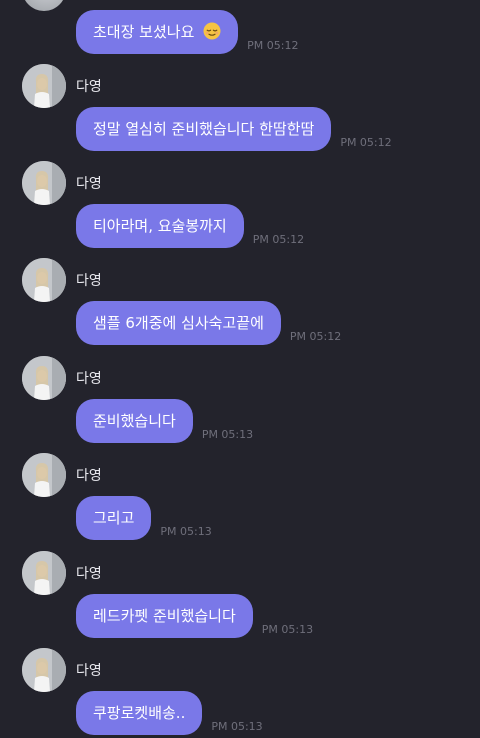 The width and height of the screenshot is (480, 738). What do you see at coordinates (160, 226) in the screenshot?
I see `message-bubble: 티아라며, 요술봉까지` at bounding box center [160, 226].